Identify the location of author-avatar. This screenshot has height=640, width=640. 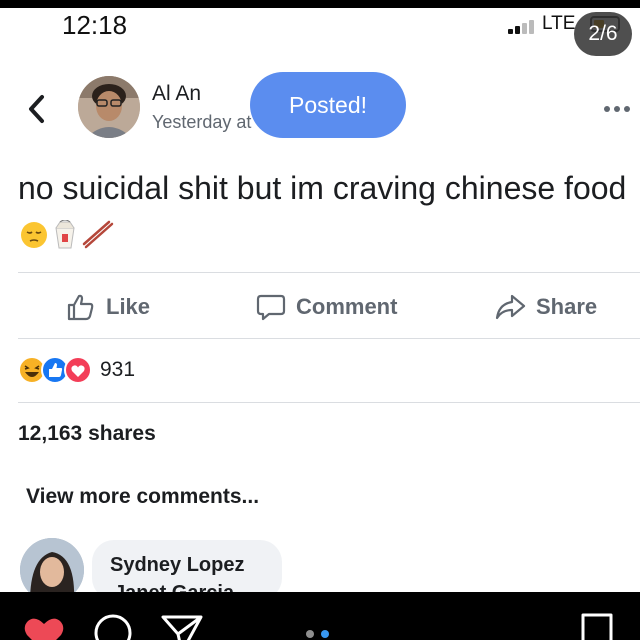
(109, 107).